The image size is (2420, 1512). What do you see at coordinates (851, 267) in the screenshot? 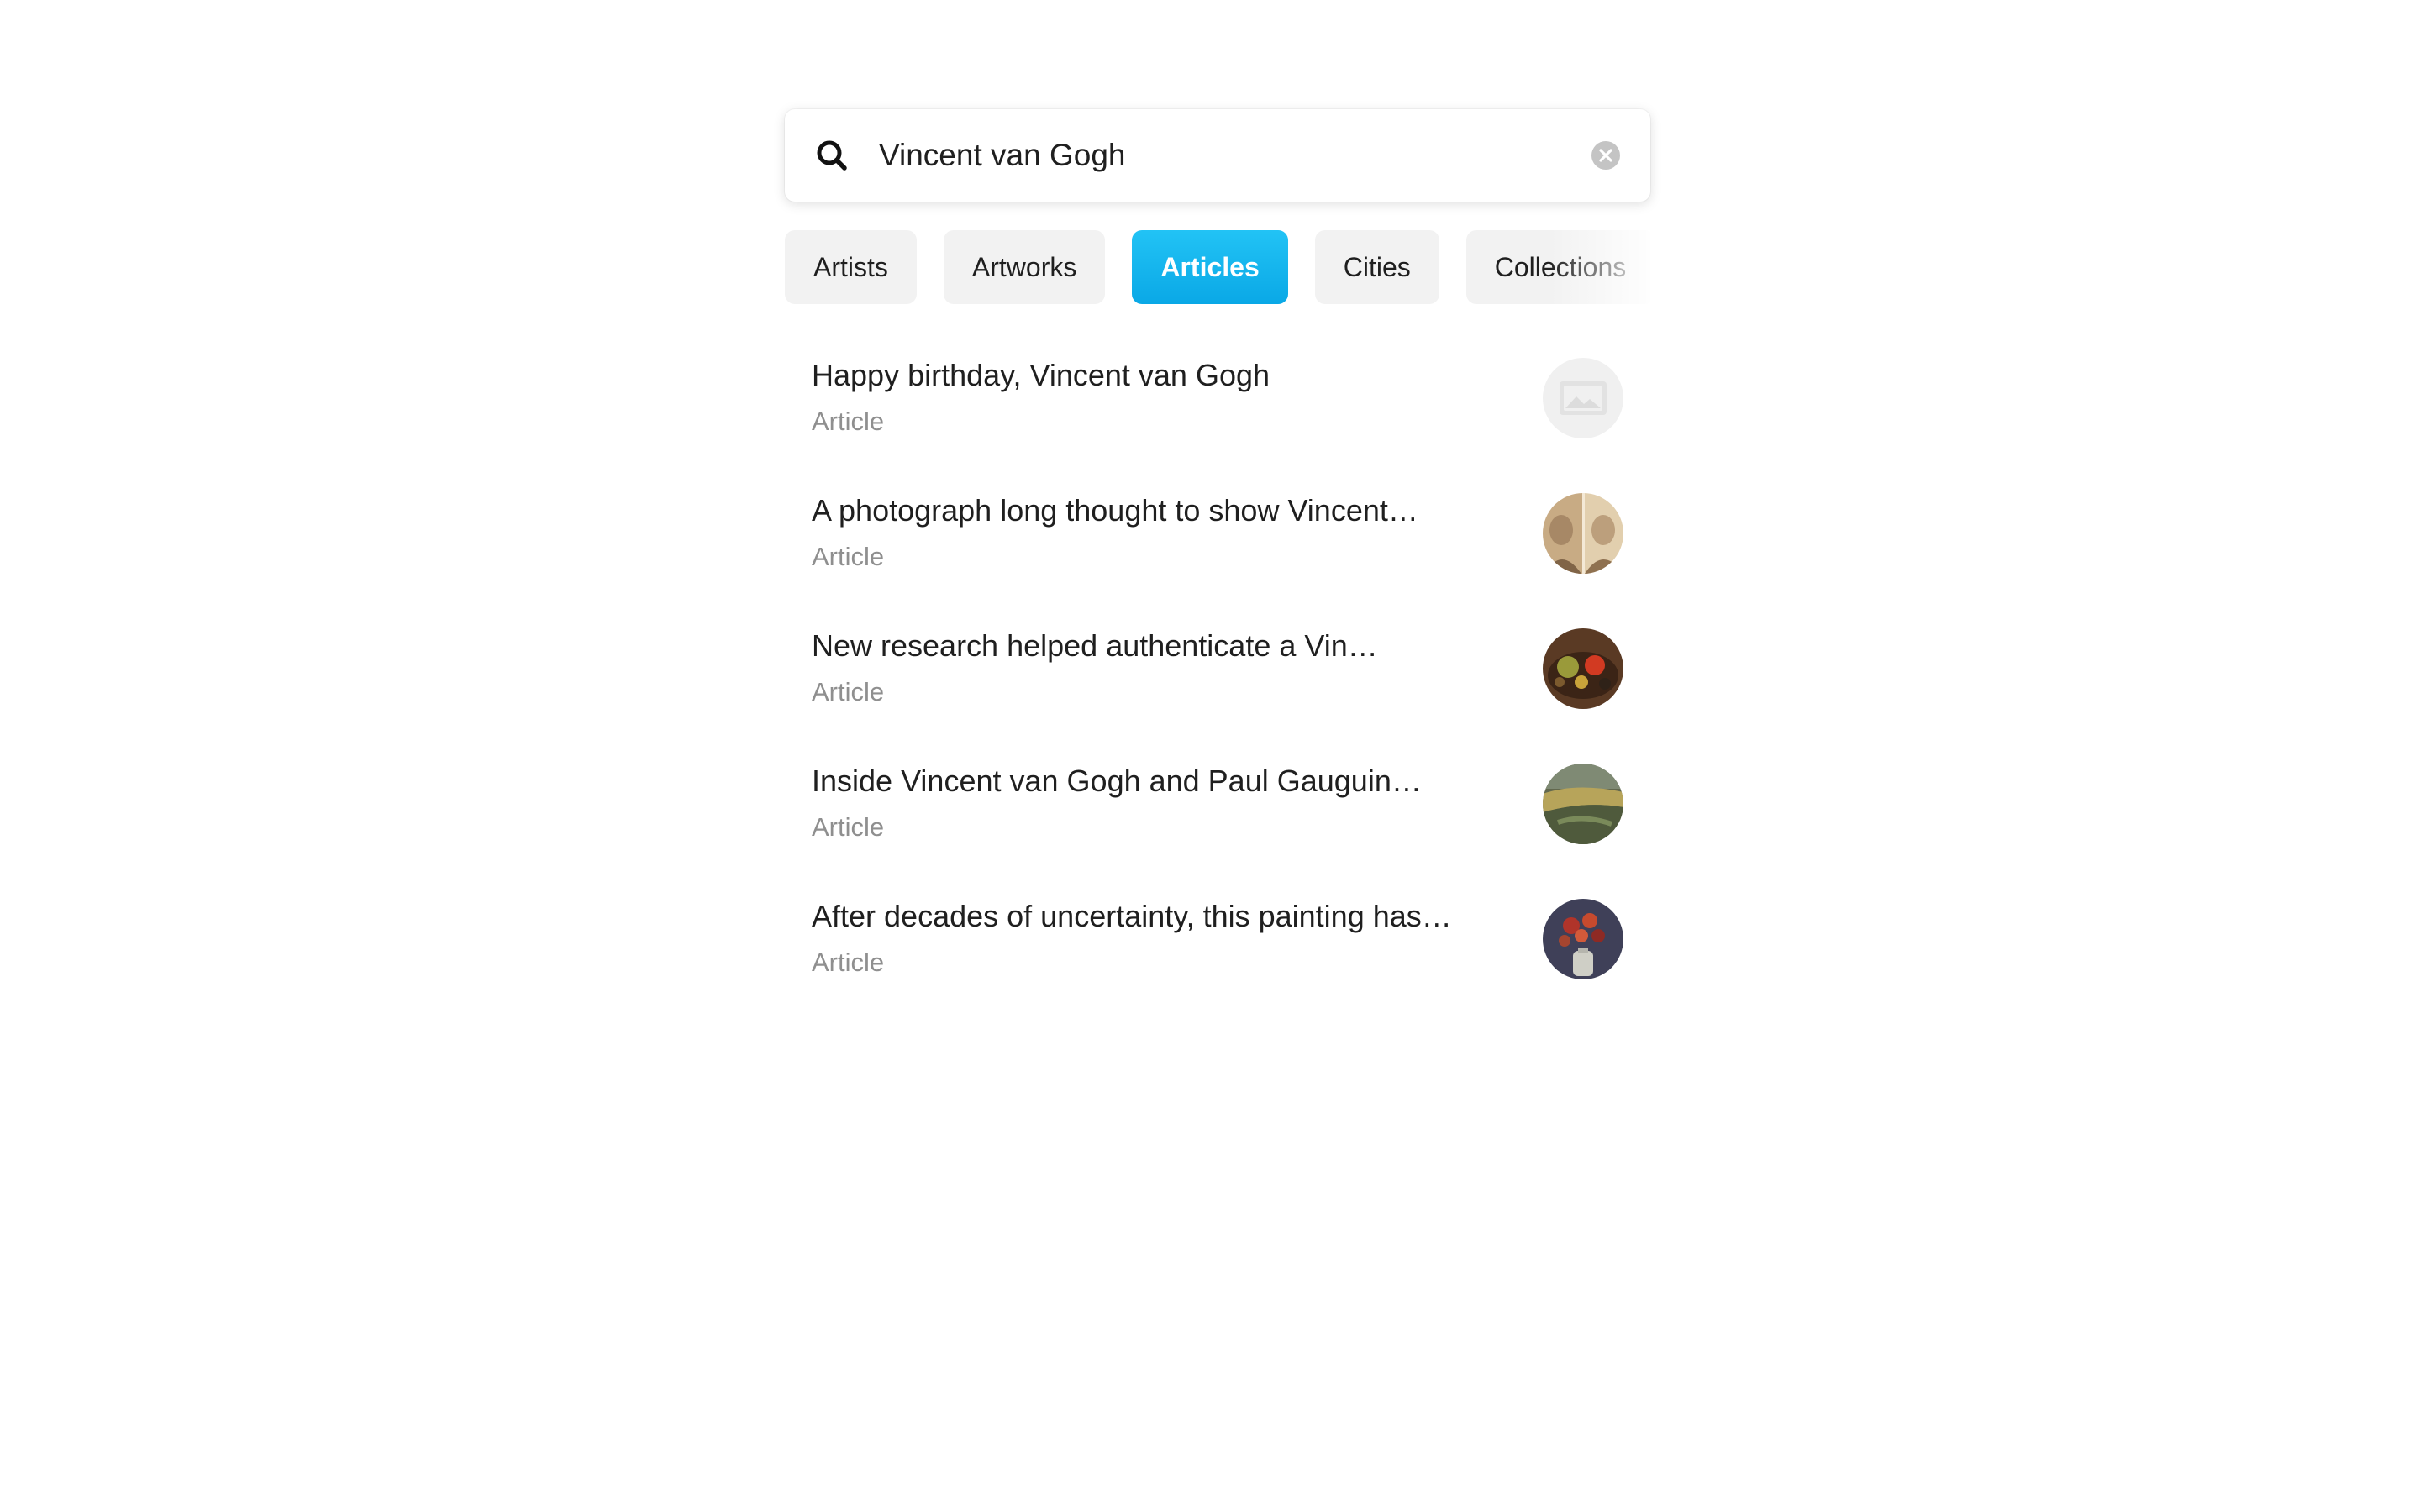
I see `tab-artists: Artists` at bounding box center [851, 267].